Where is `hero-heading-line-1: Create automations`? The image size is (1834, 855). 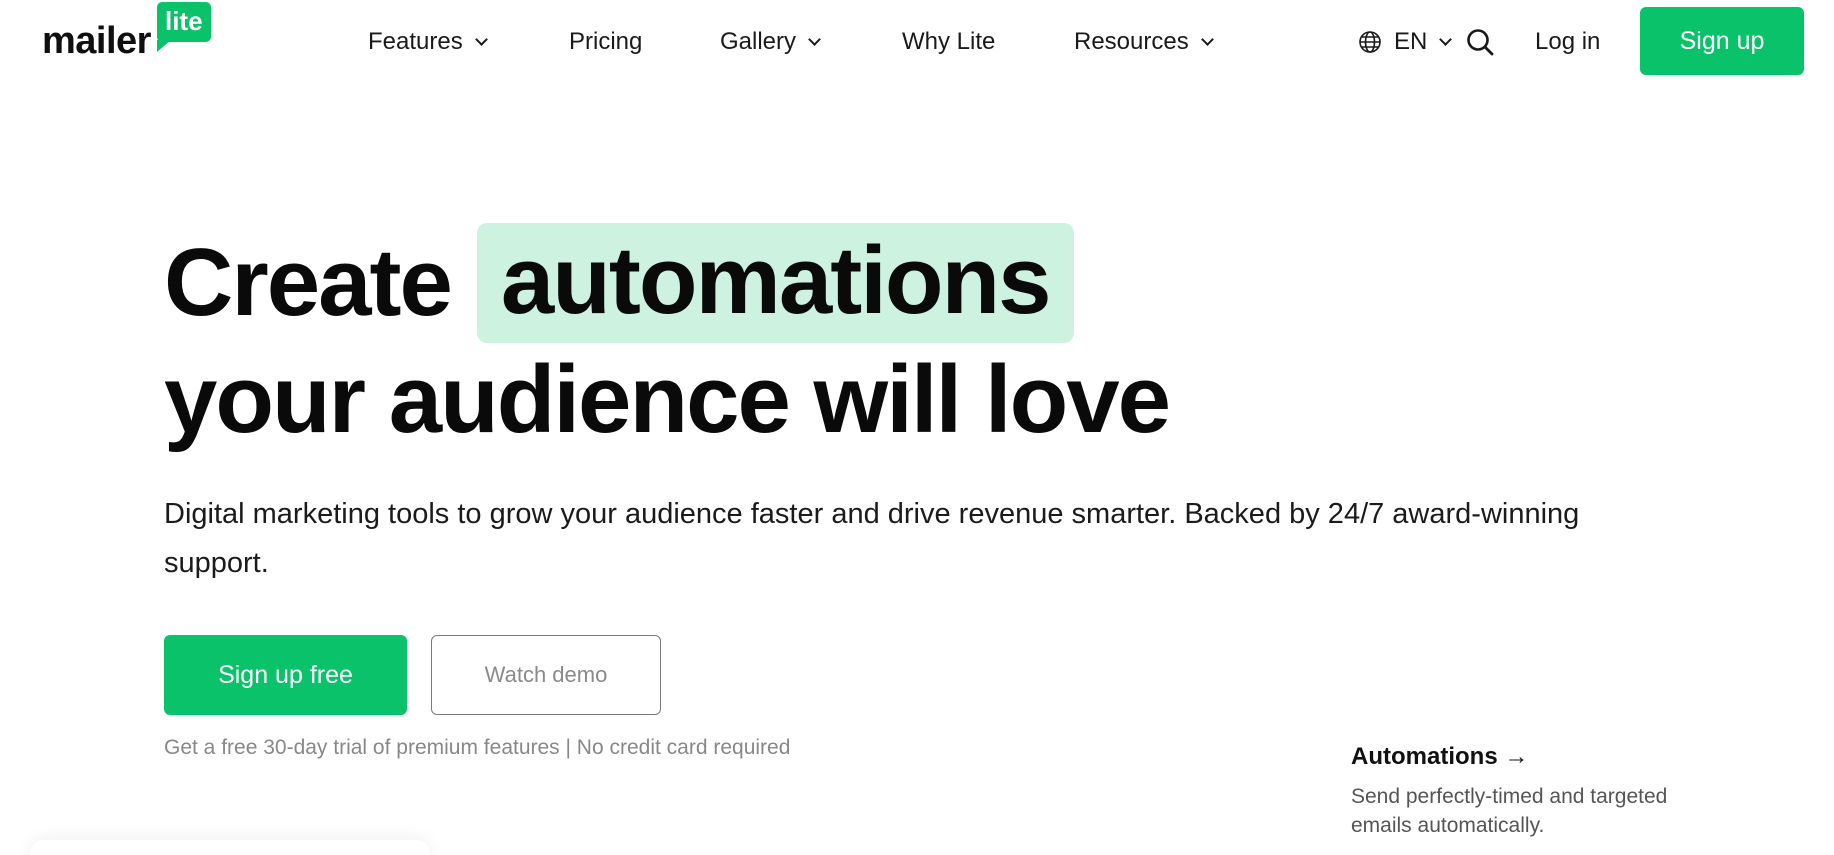
hero-heading-line-1: Create automations is located at coordinates (619, 283).